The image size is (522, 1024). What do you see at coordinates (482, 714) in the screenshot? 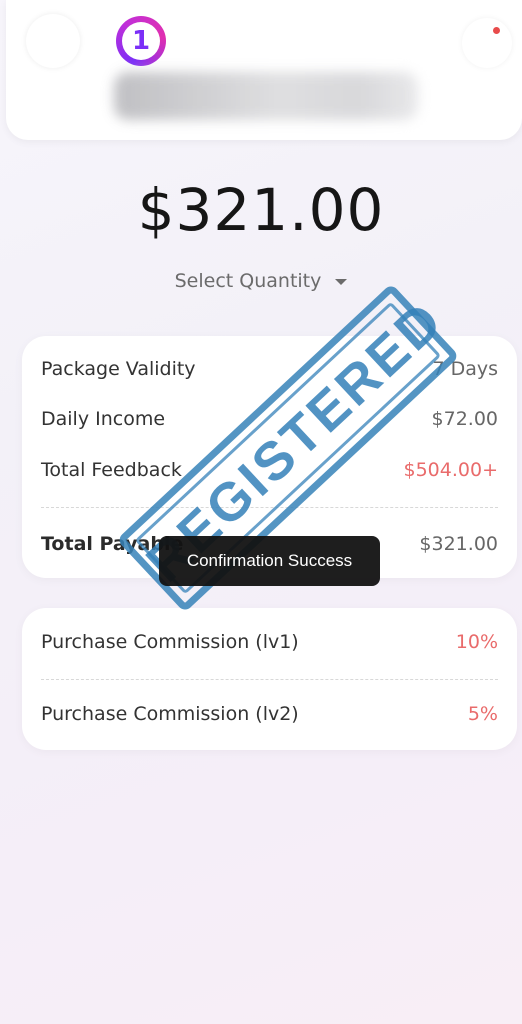
I see `commission-value: 5%` at bounding box center [482, 714].